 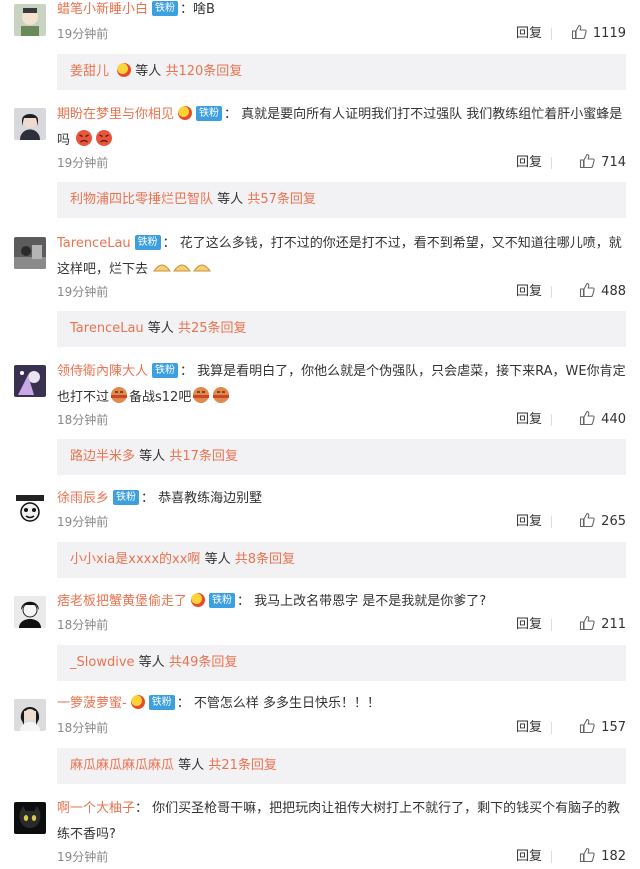 What do you see at coordinates (286, 703) in the screenshot?
I see `comment-text: 不管怎么样 多多生日快乐！！！` at bounding box center [286, 703].